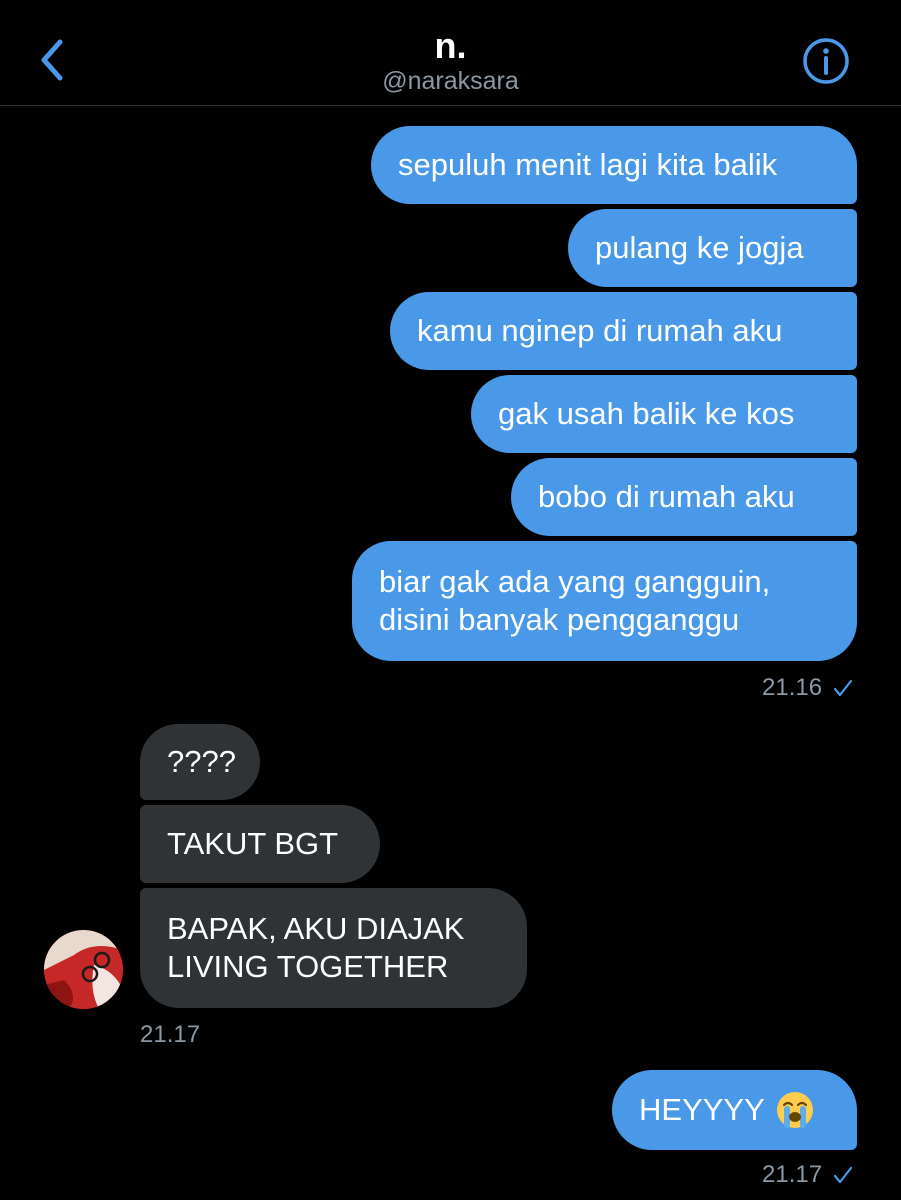 Image resolution: width=901 pixels, height=1200 pixels. What do you see at coordinates (794, 1110) in the screenshot?
I see `loudly-crying-face-icon` at bounding box center [794, 1110].